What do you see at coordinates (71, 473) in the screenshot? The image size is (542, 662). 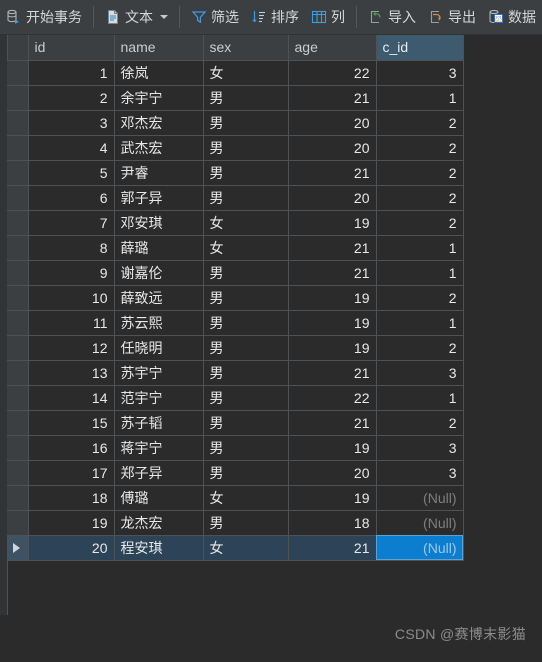 I see `cell-id: 17` at bounding box center [71, 473].